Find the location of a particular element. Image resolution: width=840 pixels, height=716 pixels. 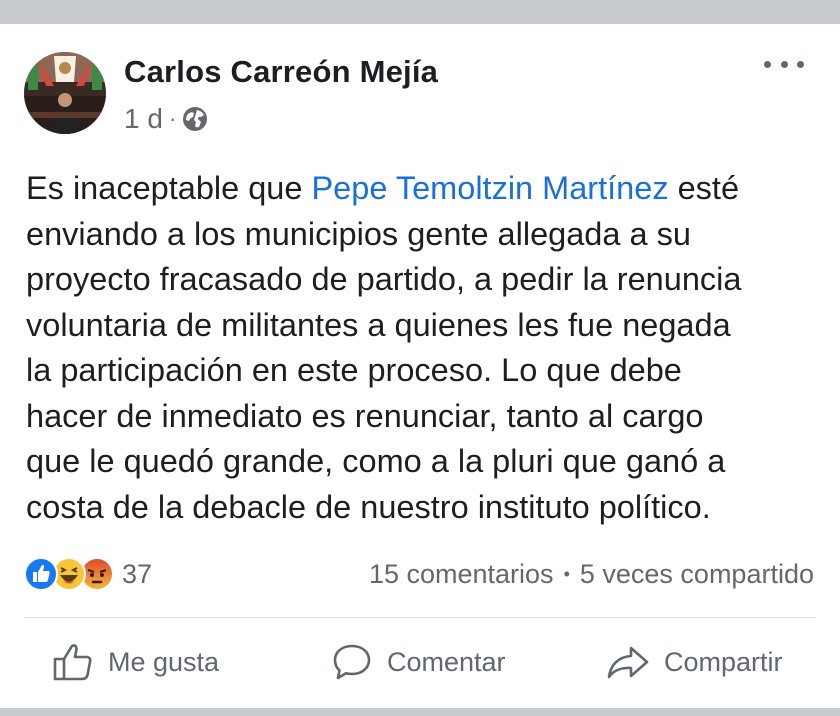

action-bar: Me gusta Comentar Compartir is located at coordinates (420, 662).